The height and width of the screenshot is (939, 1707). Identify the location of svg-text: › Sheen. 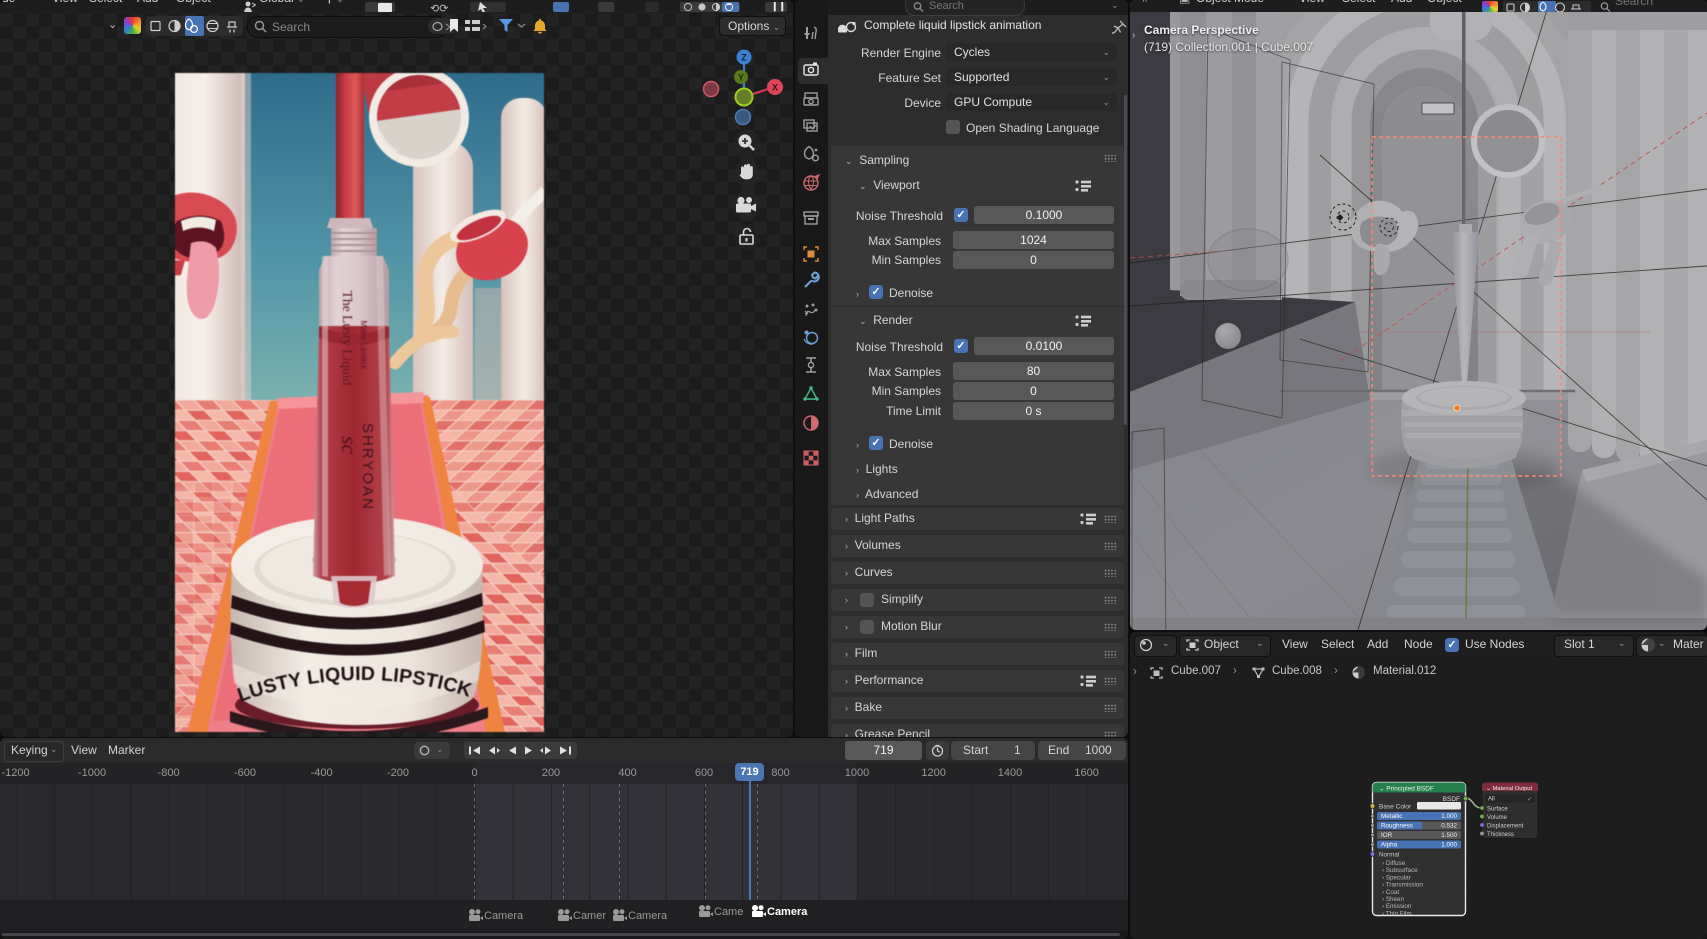
(1393, 899).